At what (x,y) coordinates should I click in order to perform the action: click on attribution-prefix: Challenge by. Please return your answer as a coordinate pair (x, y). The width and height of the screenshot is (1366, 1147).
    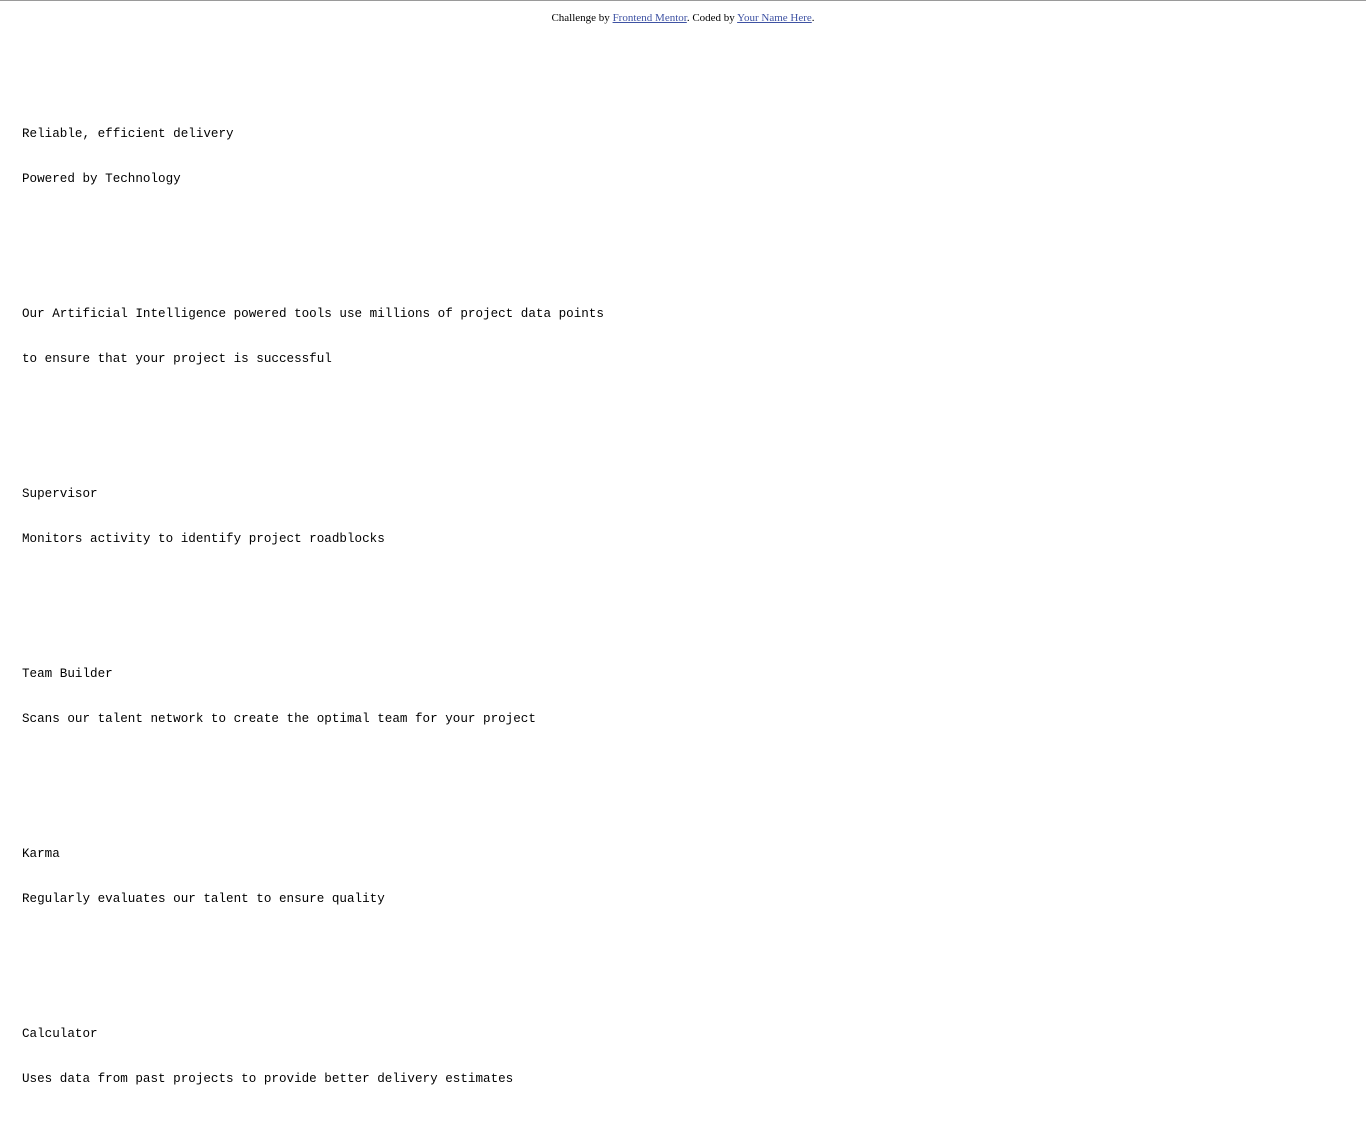
    Looking at the image, I should click on (582, 18).